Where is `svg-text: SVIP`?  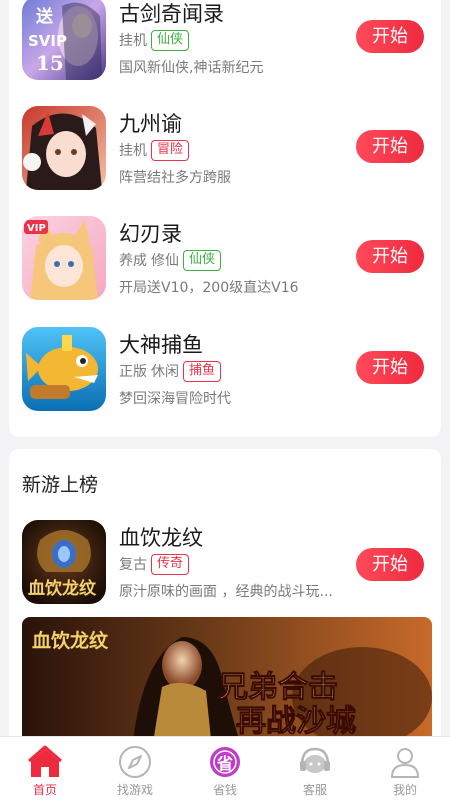 svg-text: SVIP is located at coordinates (47, 41).